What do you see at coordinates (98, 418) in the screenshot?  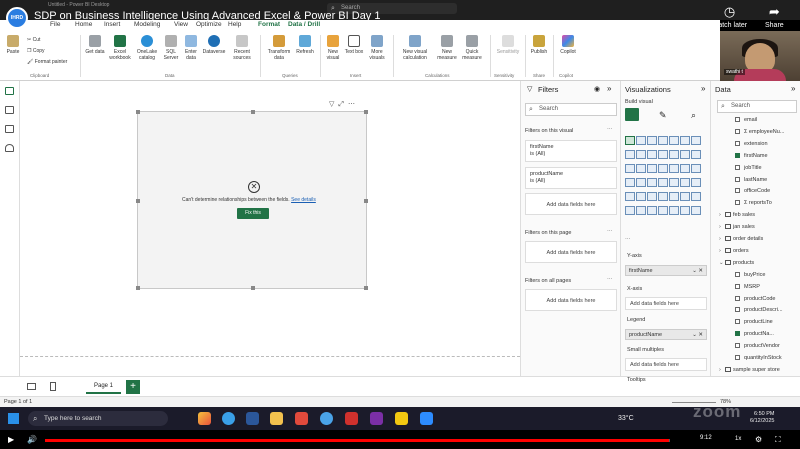 I see `taskbar-search-input: ⌕ Type here to search` at bounding box center [98, 418].